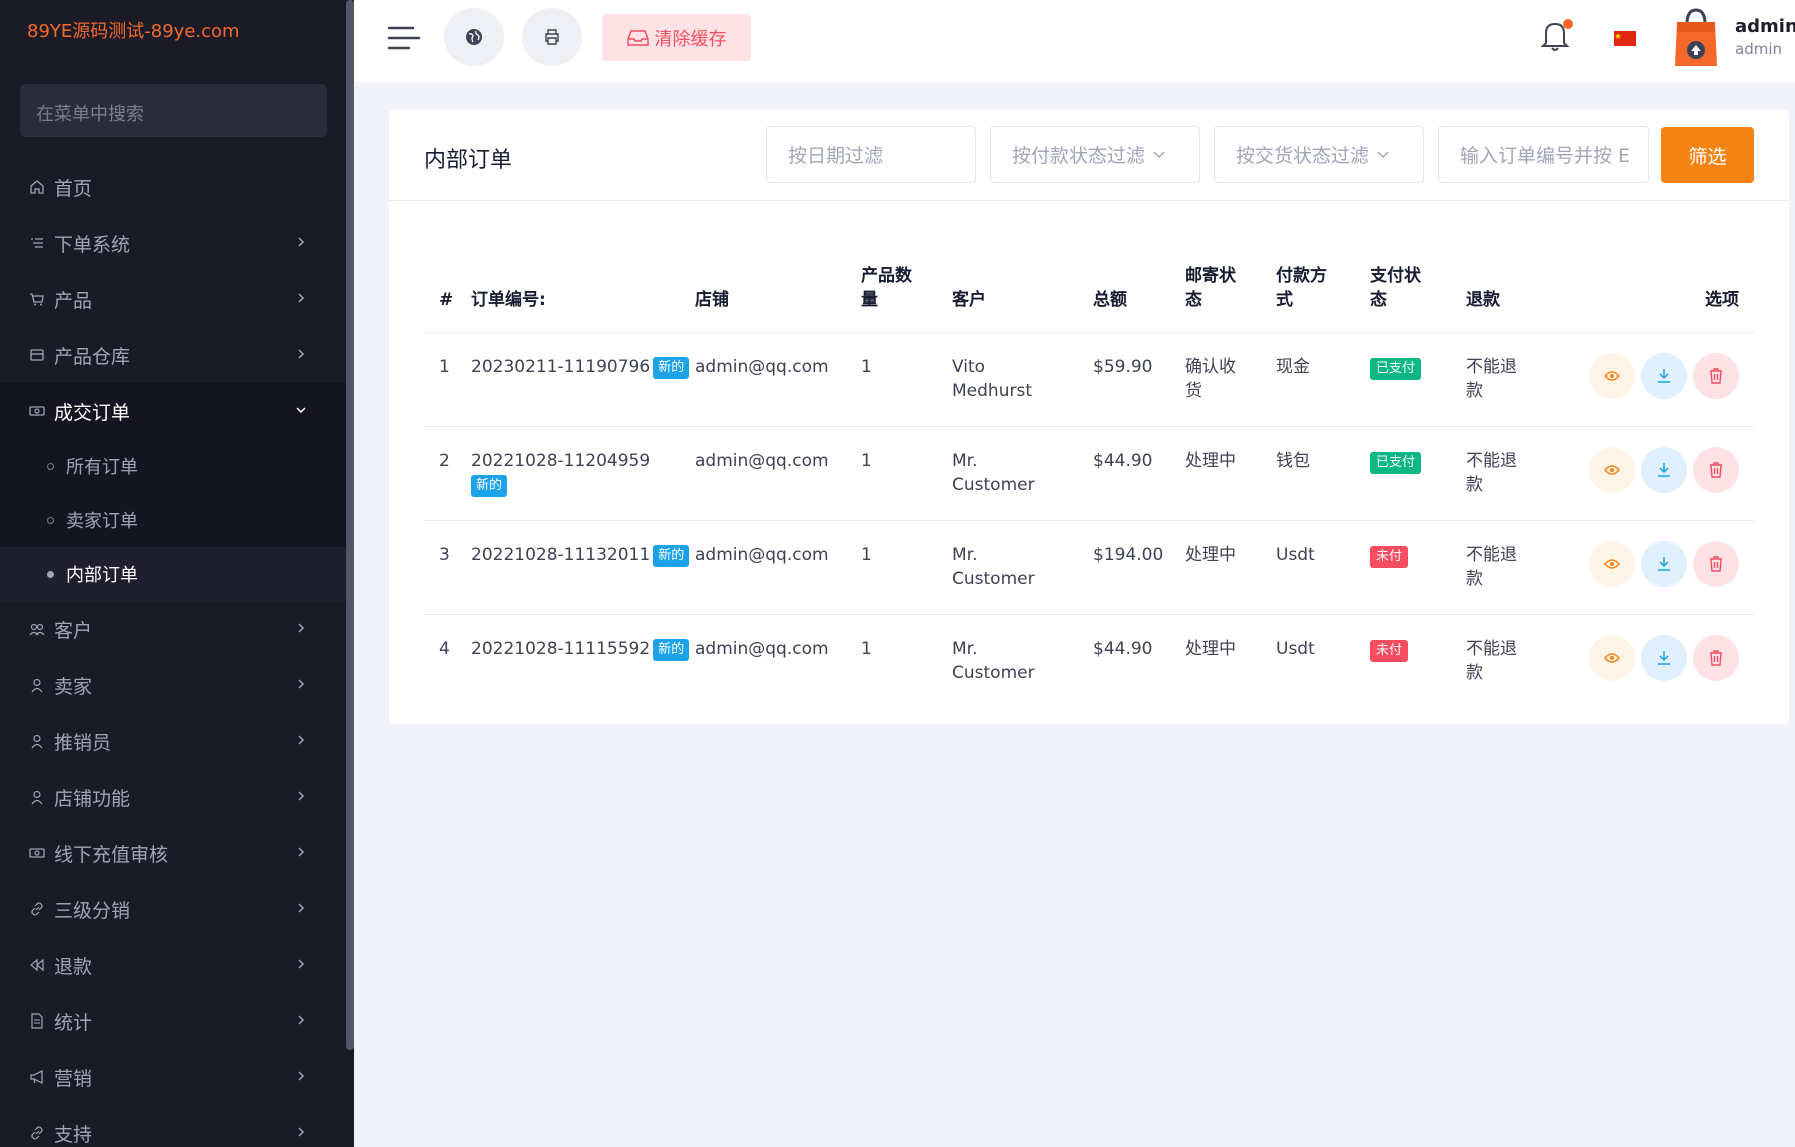  Describe the element at coordinates (1625, 38) in the screenshot. I see `language-flag-icon` at that location.